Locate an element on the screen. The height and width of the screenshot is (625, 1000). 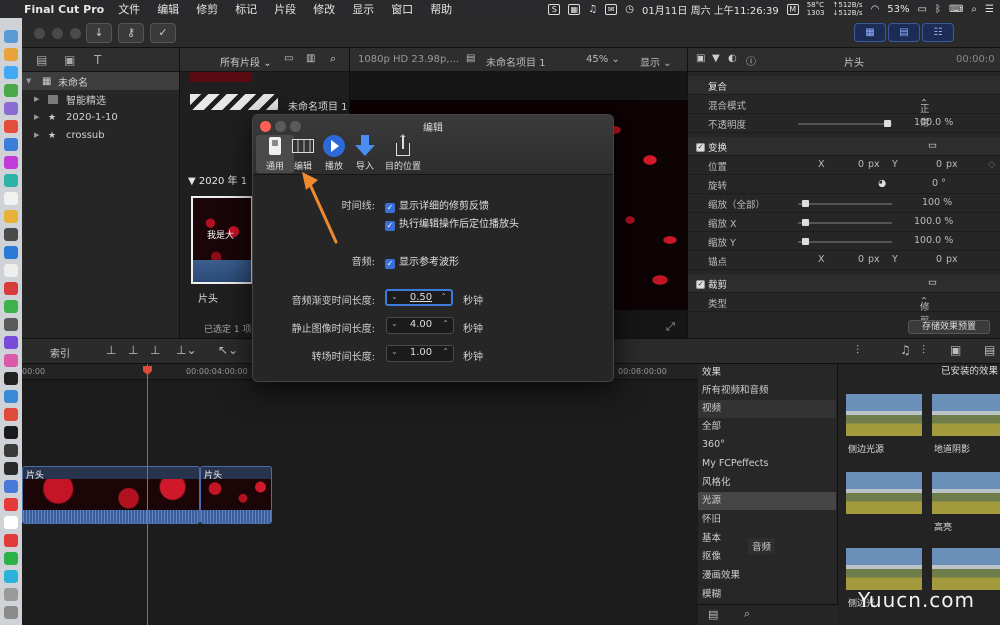
select-tool-icon: ↖⌄ is located at coordinates (228, 350).